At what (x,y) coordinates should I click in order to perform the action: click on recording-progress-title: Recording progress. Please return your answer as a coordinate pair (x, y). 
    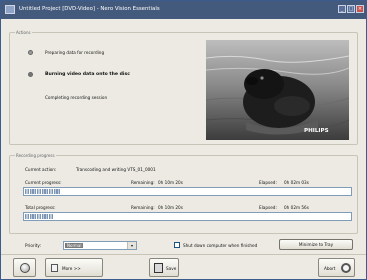
    Looking at the image, I should click on (35, 155).